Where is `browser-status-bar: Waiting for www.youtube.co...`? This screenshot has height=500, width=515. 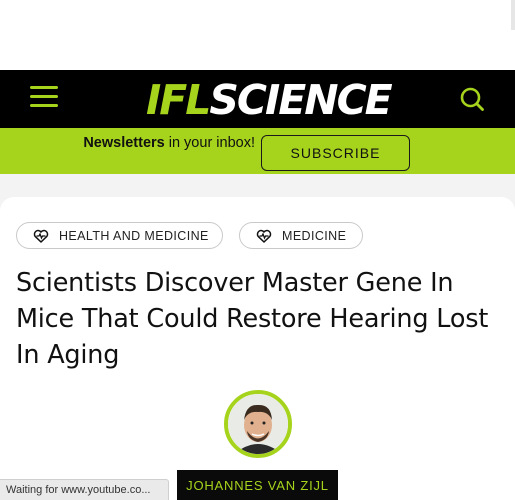 browser-status-bar: Waiting for www.youtube.co... is located at coordinates (84, 489).